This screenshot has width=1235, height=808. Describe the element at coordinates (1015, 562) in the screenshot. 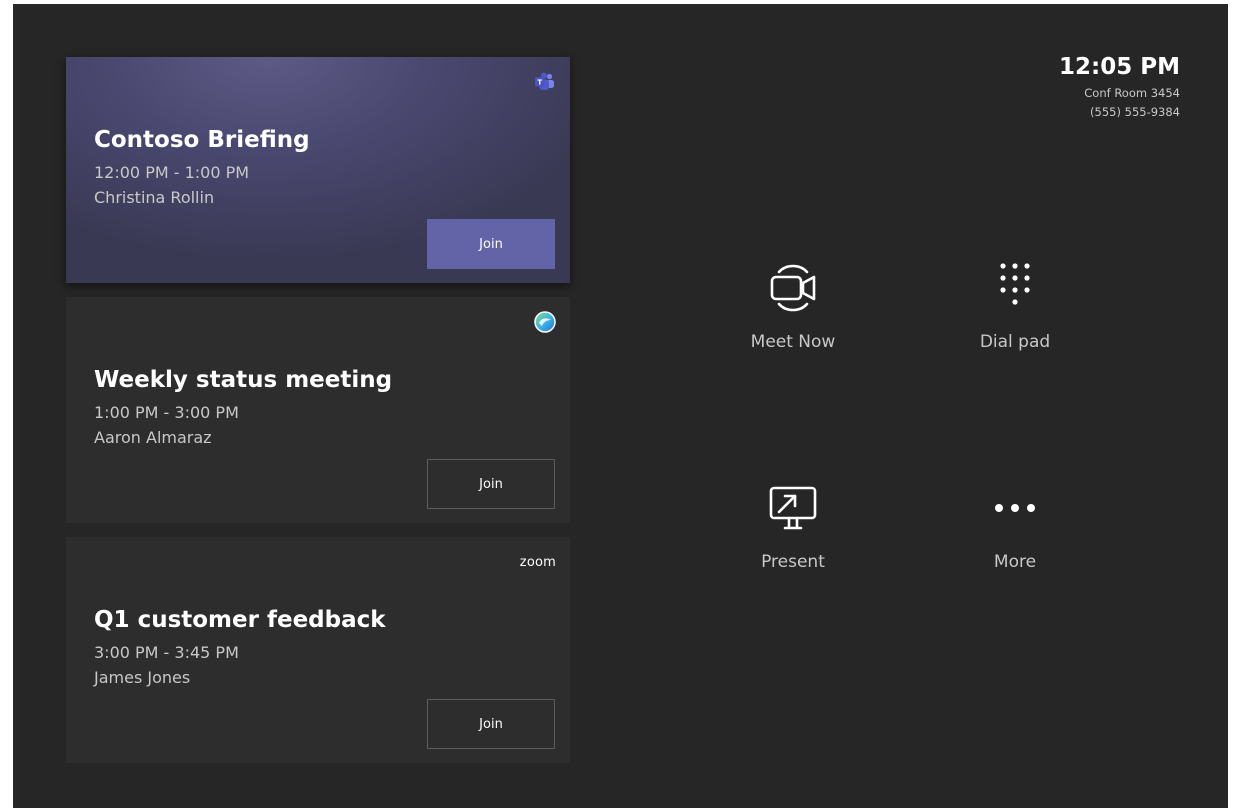

I see `more-label: More` at that location.